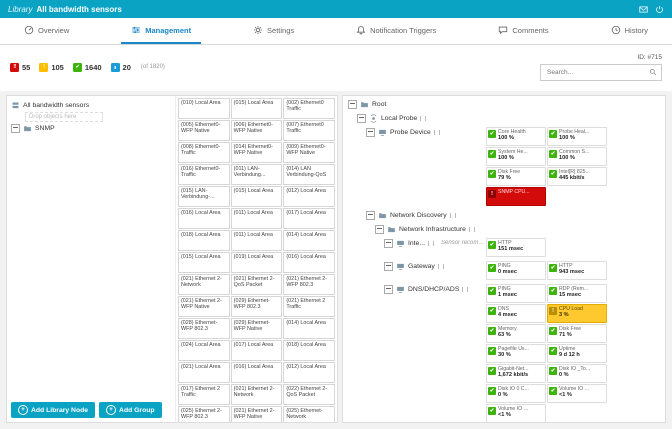 Image resolution: width=672 pixels, height=429 pixels. What do you see at coordinates (577, 353) in the screenshot?
I see `sensor-chip: ✔ Uptime 9 d 12 h` at bounding box center [577, 353].